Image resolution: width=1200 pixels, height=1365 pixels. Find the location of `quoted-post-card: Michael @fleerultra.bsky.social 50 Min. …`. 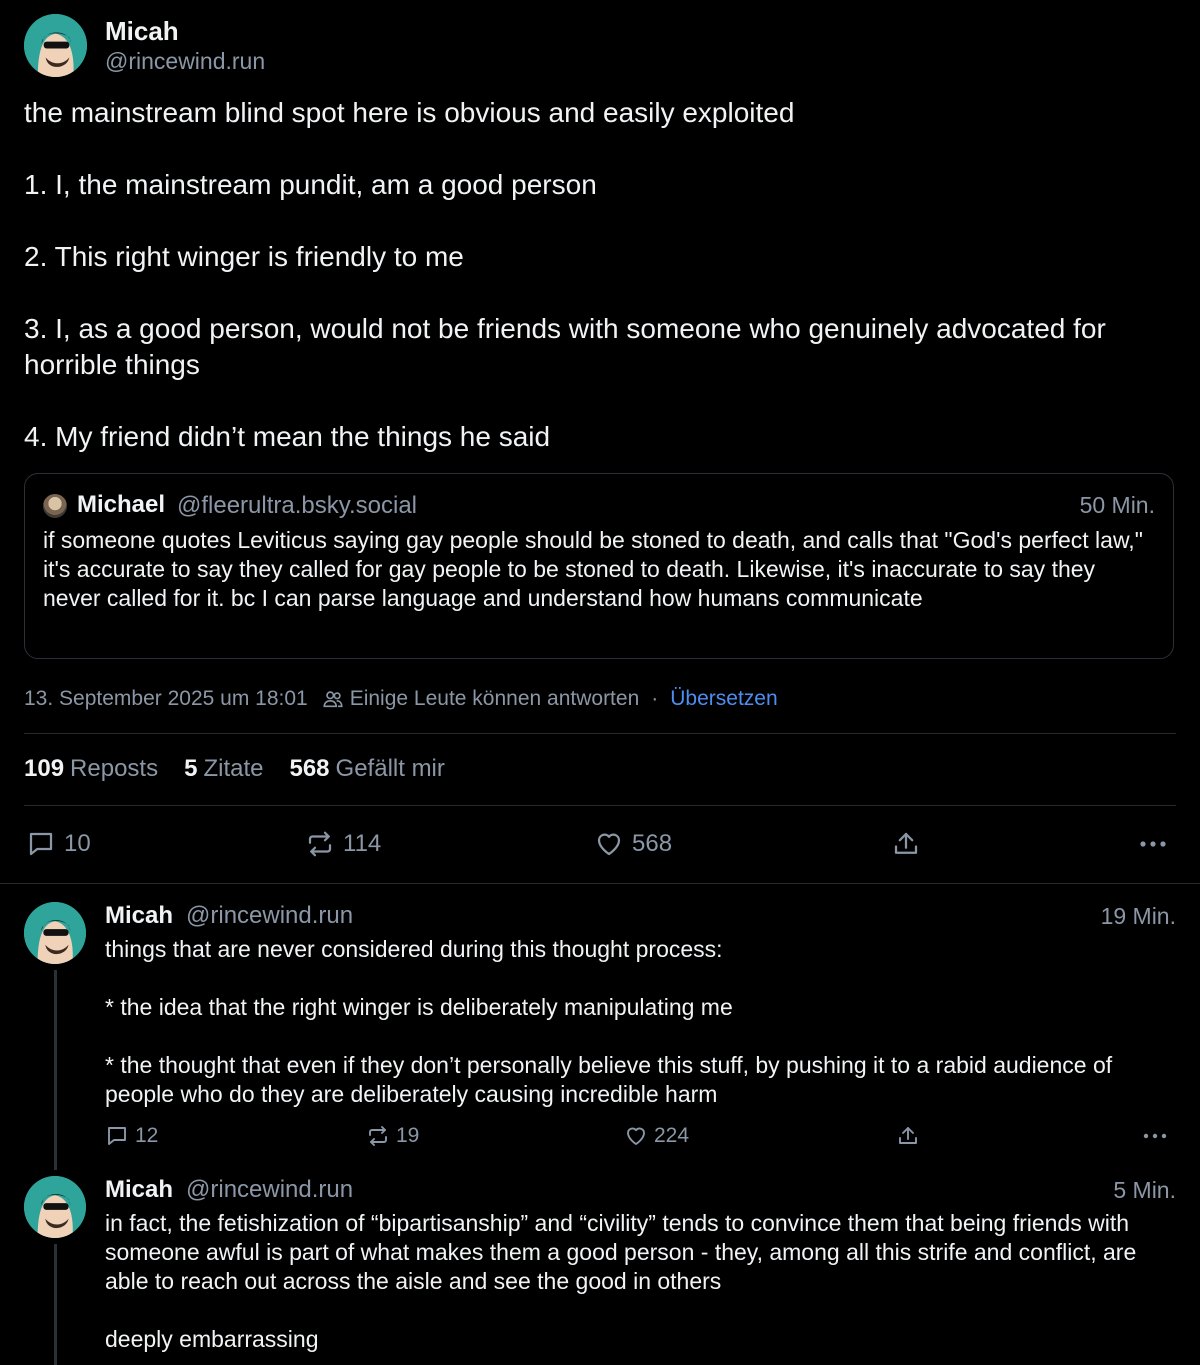

quoted-post-card: Michael @fleerultra.bsky.social 50 Min. … is located at coordinates (599, 566).